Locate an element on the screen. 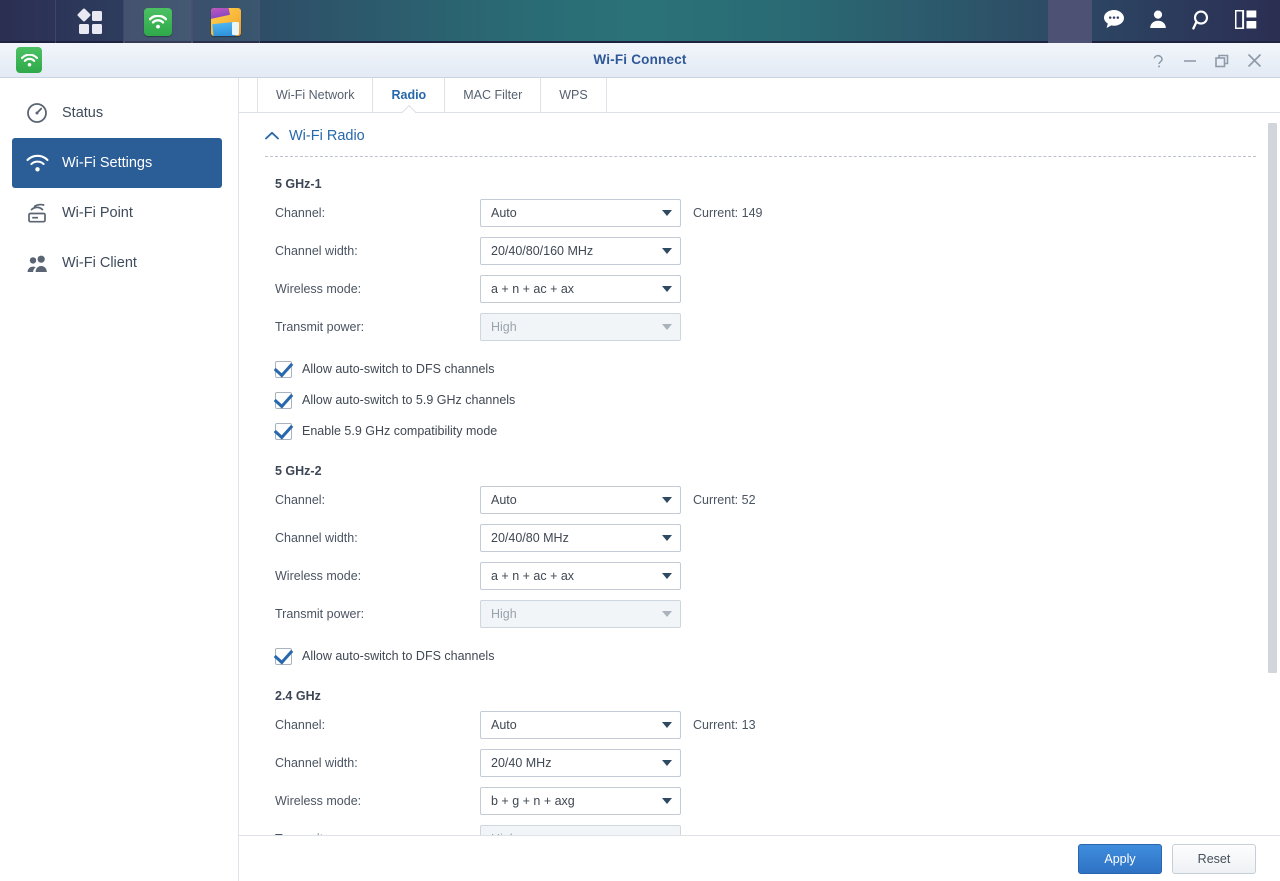 Image resolution: width=1280 pixels, height=881 pixels. maximize-button is located at coordinates (1222, 60).